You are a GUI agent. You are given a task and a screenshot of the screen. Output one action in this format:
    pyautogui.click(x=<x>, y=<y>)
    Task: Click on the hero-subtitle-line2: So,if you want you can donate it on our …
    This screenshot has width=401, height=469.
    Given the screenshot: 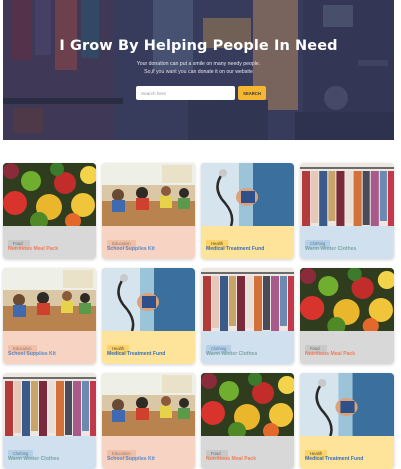 What is the action you would take?
    pyautogui.click(x=198, y=71)
    